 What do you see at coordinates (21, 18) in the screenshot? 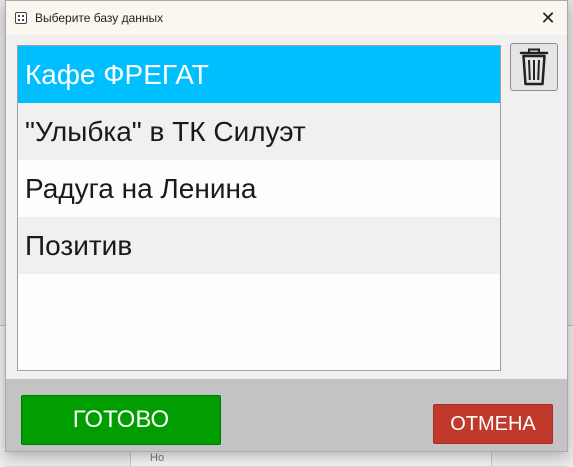
I see `app-icon` at bounding box center [21, 18].